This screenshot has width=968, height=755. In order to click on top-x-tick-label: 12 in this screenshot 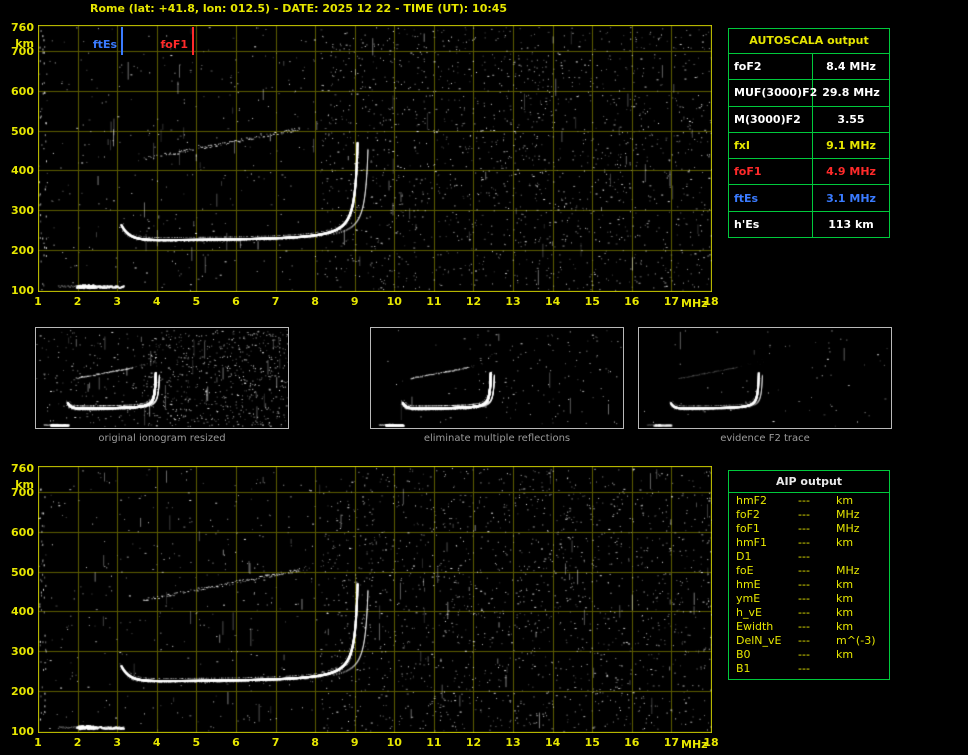, I will do `click(473, 301)`.